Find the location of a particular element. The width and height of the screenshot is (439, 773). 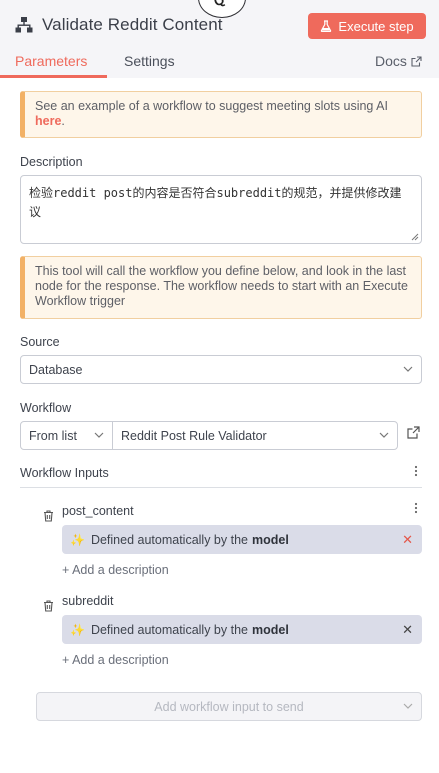

floating-badge-text: Q is located at coordinates (219, 5).